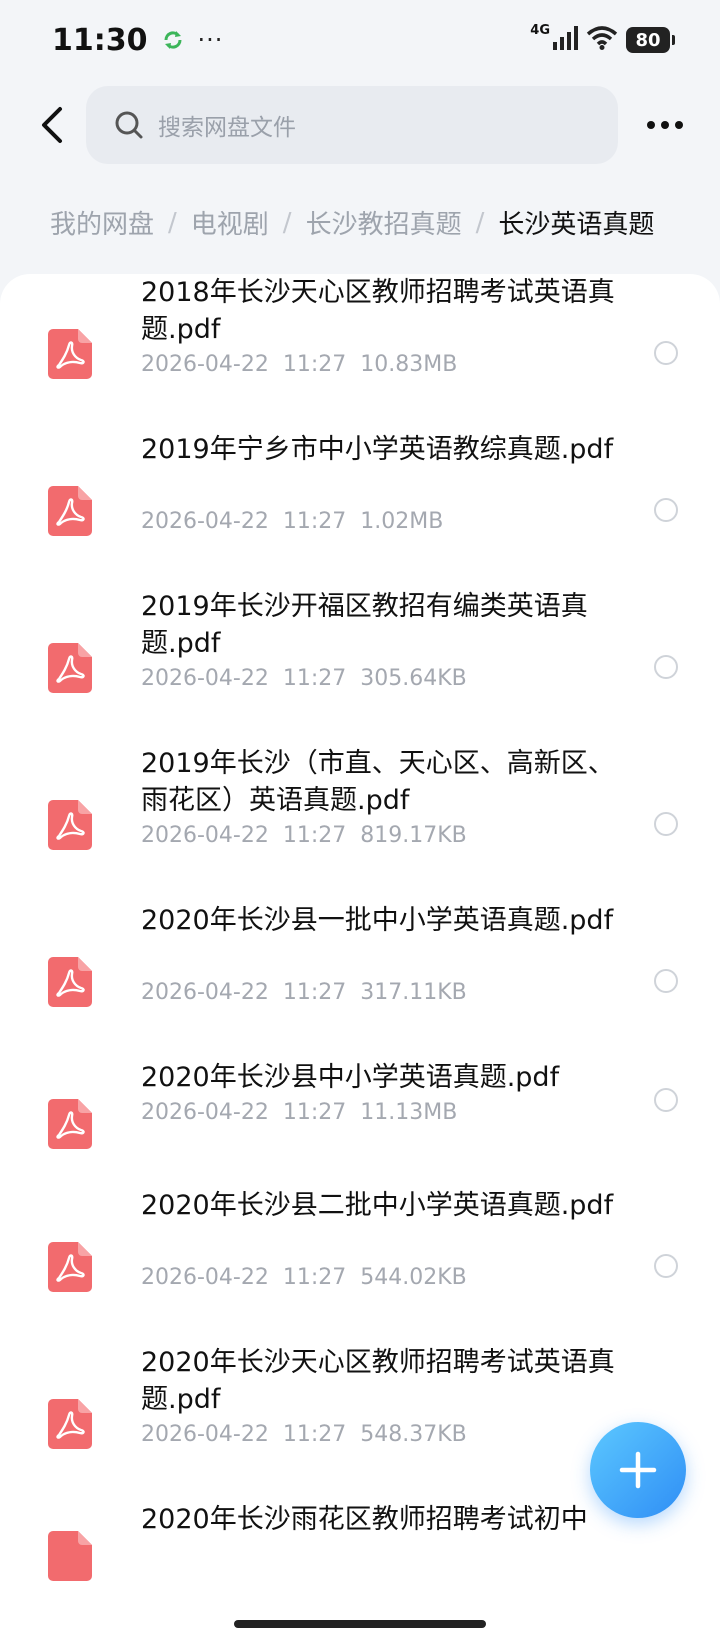 The width and height of the screenshot is (720, 1640). I want to click on file-meta: 2026-04-22 11:27 317.11KB, so click(304, 992).